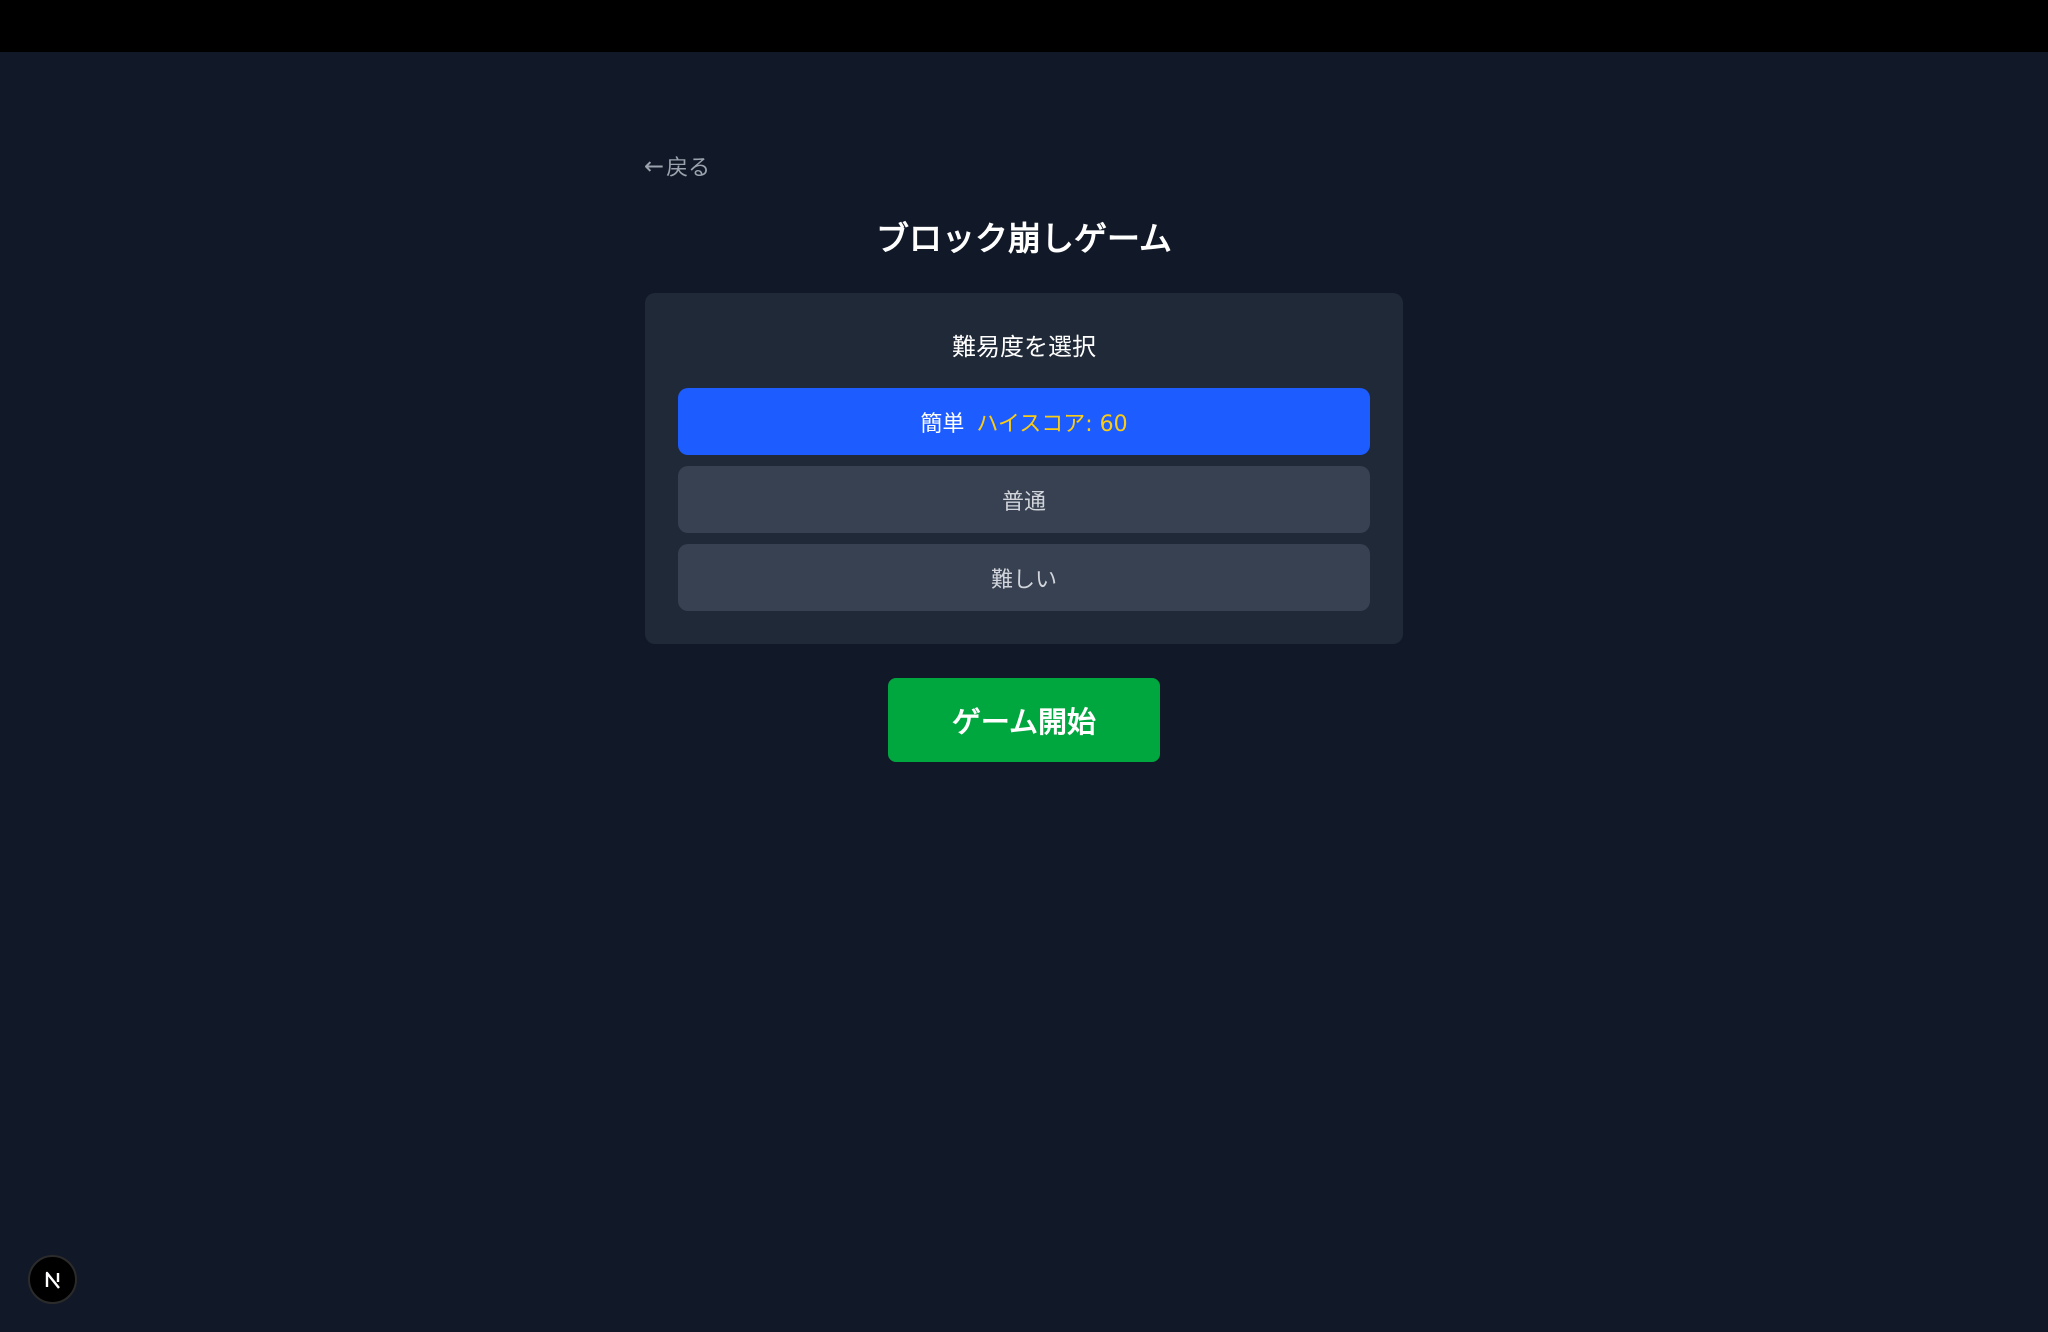 The height and width of the screenshot is (1332, 2048). I want to click on difficulty-normal-button: 普通, so click(1024, 499).